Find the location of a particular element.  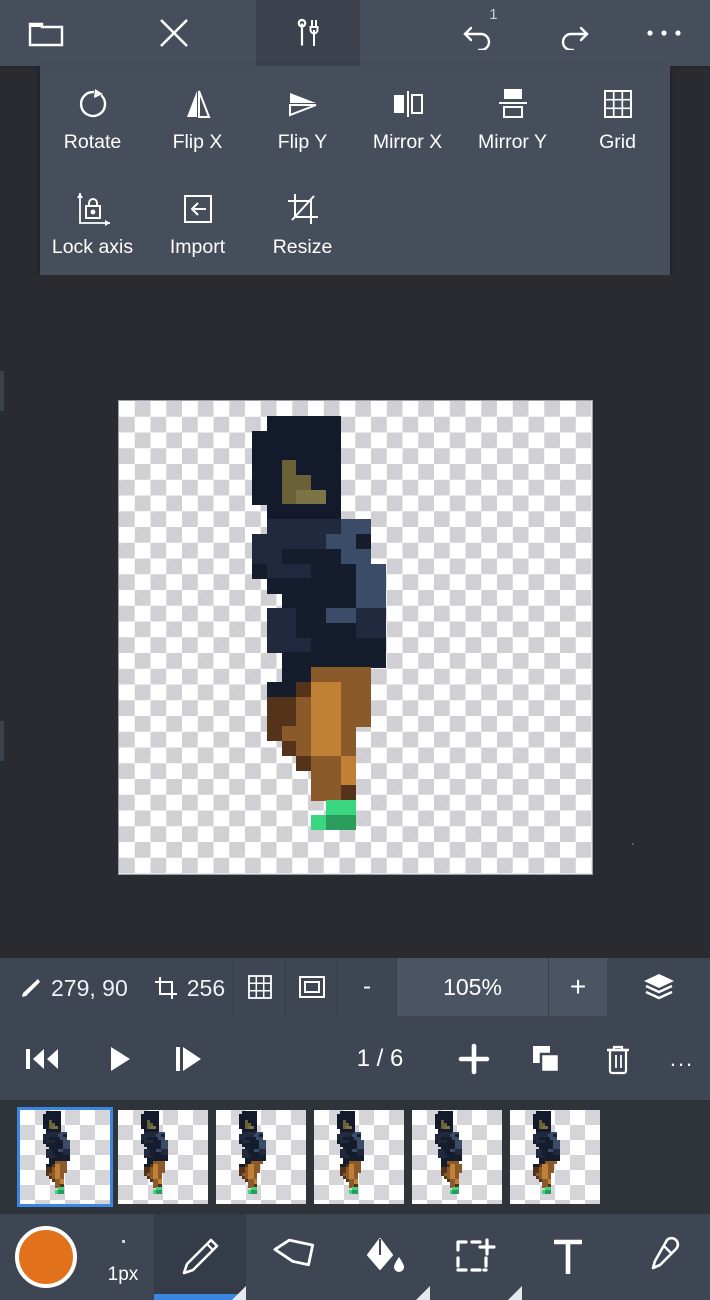

frame-counter: 1 / 6 is located at coordinates (380, 1058).